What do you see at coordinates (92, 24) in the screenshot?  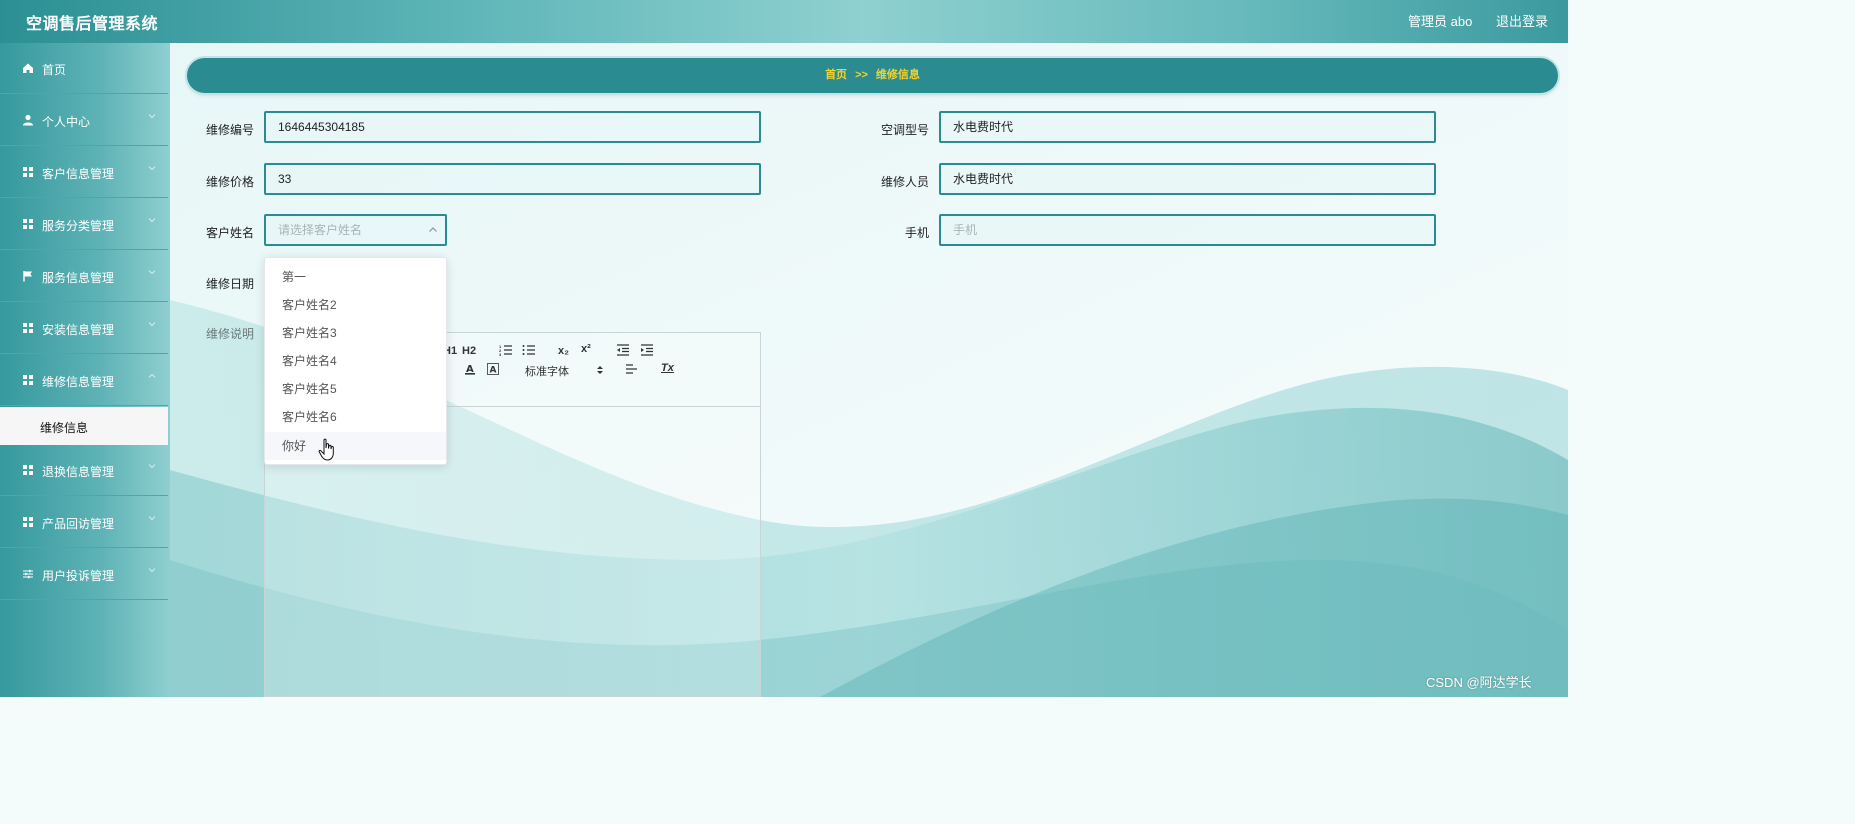 I see `app-title: 空调售后管理系统` at bounding box center [92, 24].